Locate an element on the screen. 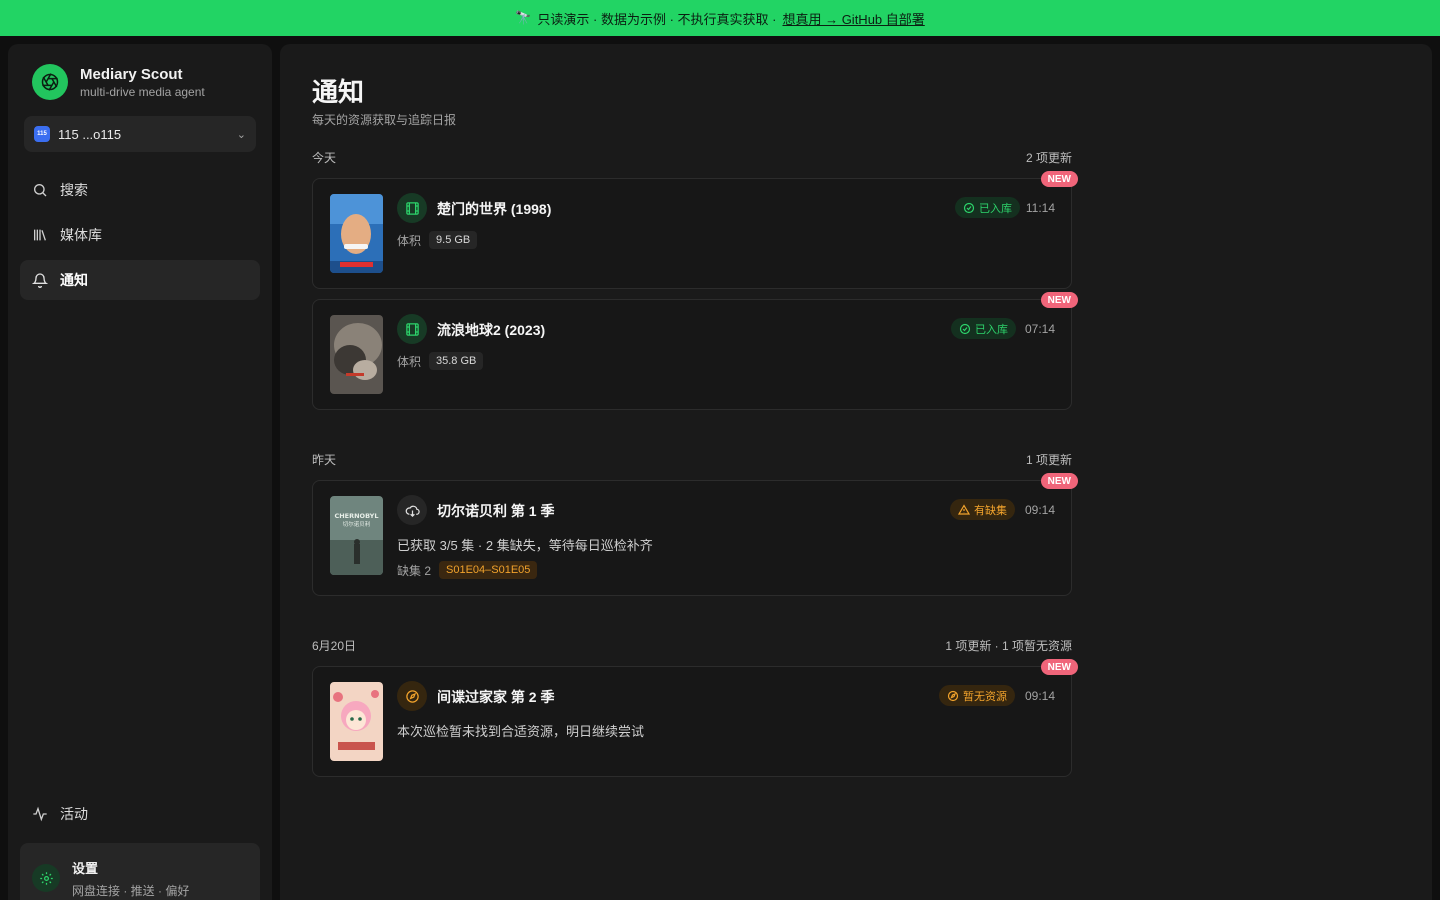 The width and height of the screenshot is (1440, 900). github-link: 想真用 → GitHub 自部署 is located at coordinates (853, 18).